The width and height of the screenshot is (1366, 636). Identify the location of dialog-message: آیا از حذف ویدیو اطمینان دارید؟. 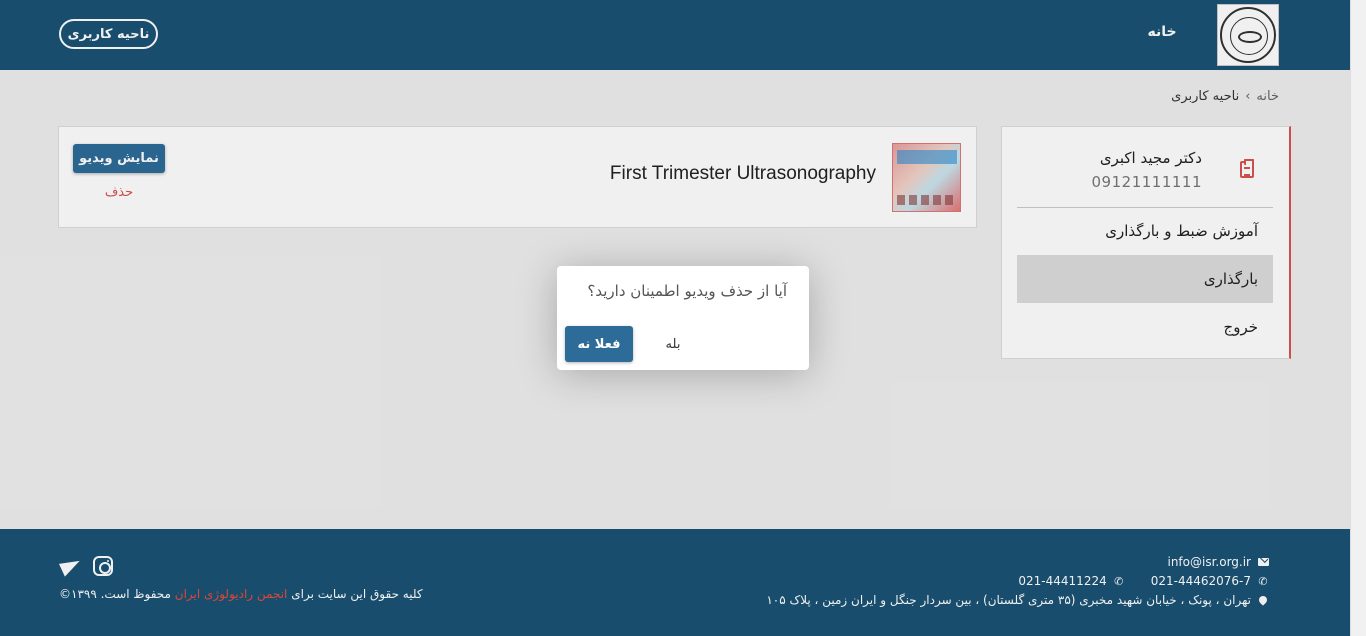
(687, 291).